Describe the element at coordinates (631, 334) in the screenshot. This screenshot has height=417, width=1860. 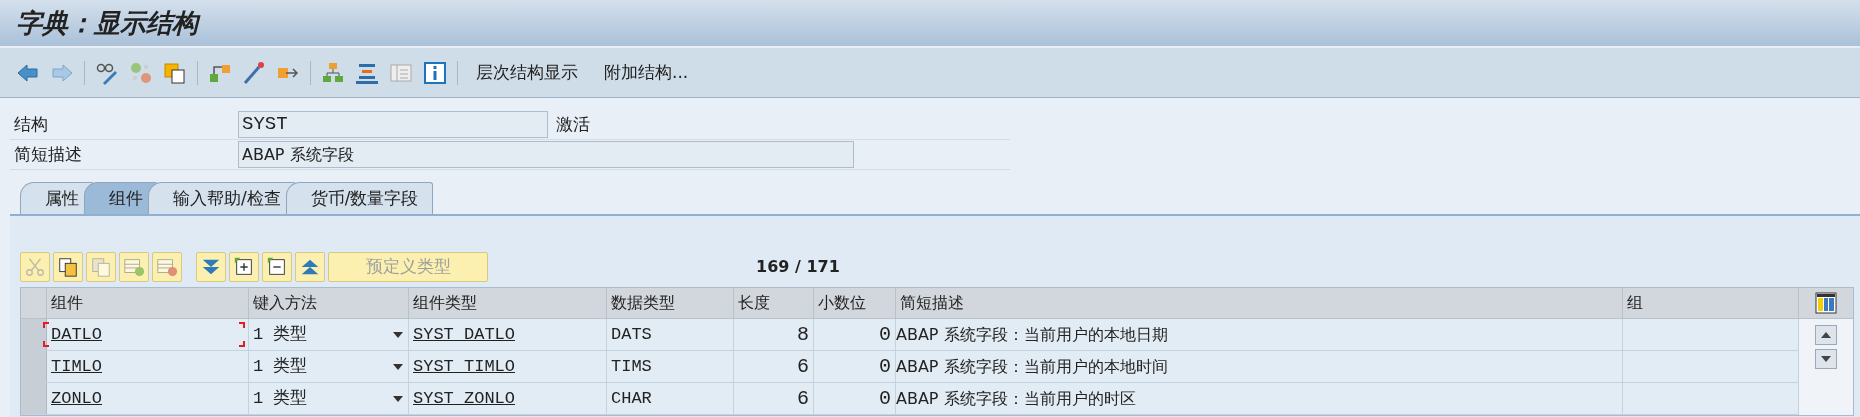
I see `table-cell-text: DATS` at that location.